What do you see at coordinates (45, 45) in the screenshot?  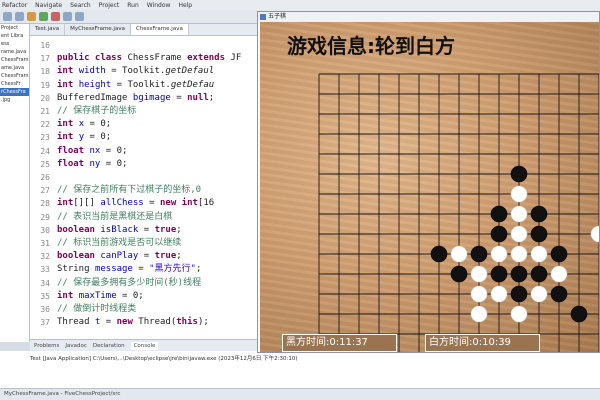 I see `line-number: 16` at bounding box center [45, 45].